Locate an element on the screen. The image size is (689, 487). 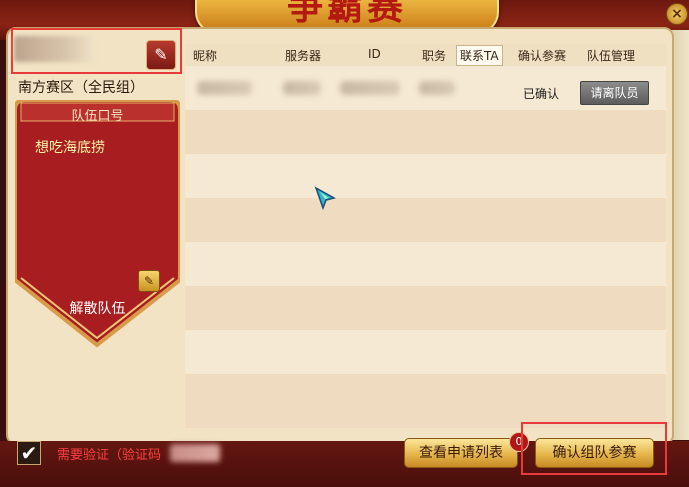
team-banner: 队伍口号 想吃海底捞 ✎ 解散队伍 is located at coordinates (97, 225).